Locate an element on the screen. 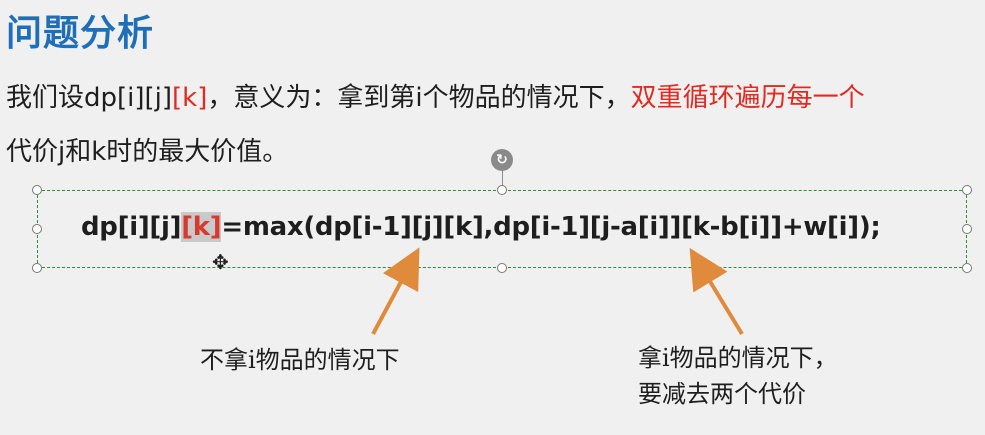 This screenshot has width=985, height=435. annotation-not-take: 不拿i物品的情况下 is located at coordinates (300, 360).